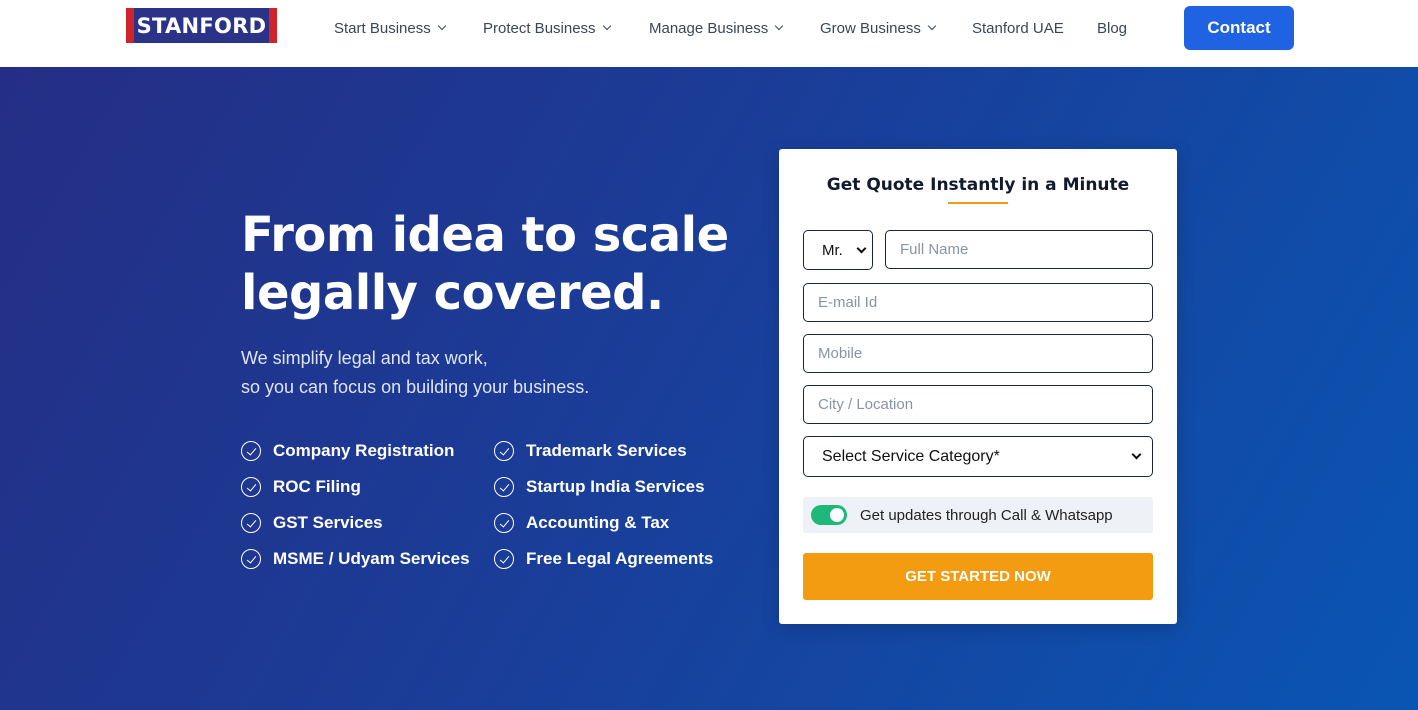  What do you see at coordinates (911, 456) in the screenshot?
I see `service-category-value: Select Service Category*` at bounding box center [911, 456].